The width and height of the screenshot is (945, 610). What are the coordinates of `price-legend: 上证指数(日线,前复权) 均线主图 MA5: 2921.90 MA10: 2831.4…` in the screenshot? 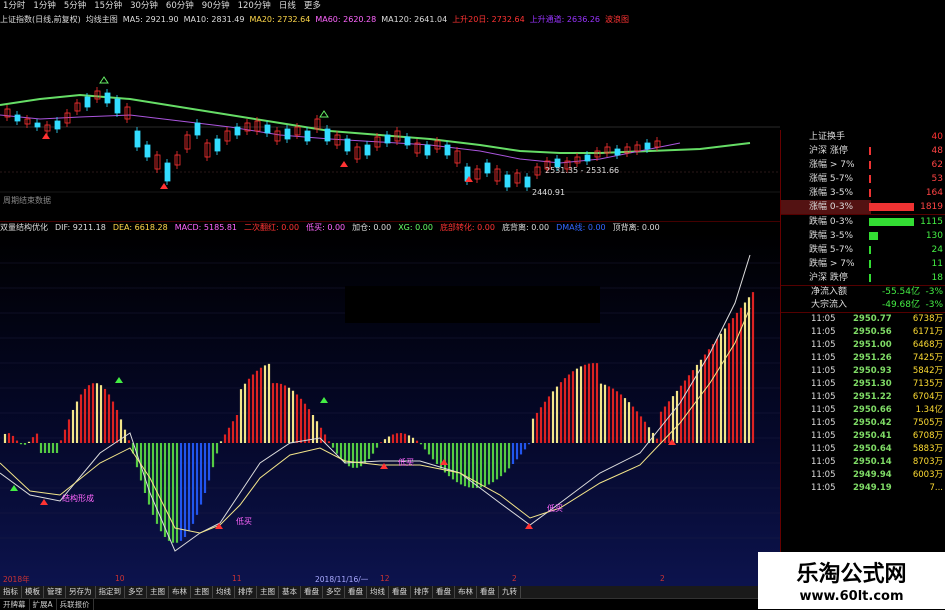 It's located at (314, 20).